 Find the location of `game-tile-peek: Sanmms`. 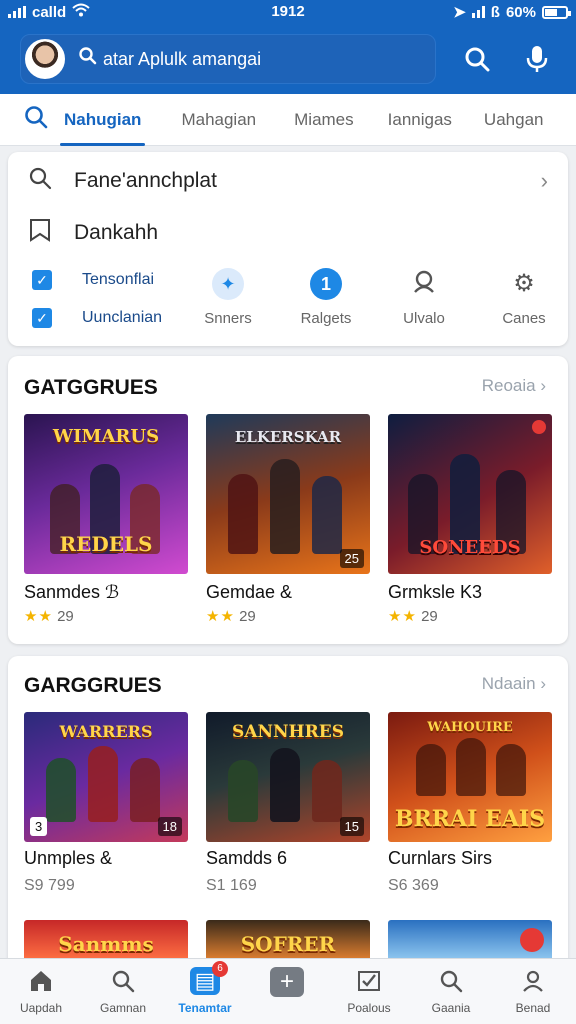

game-tile-peek: Sanmms is located at coordinates (106, 940).